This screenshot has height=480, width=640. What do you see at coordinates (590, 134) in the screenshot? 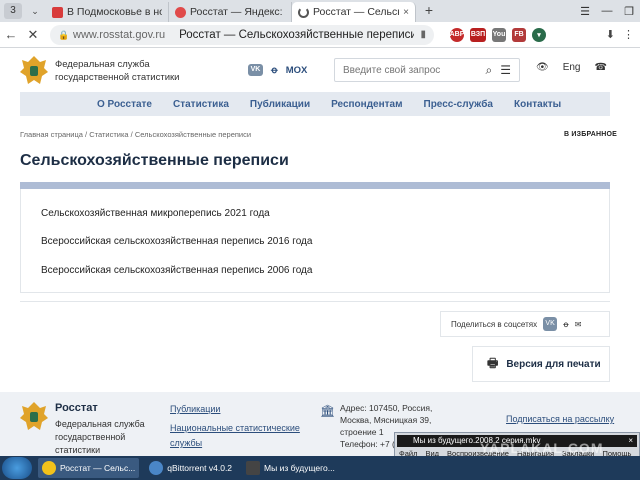
I see `add-to-favorites-link: В ИЗБРАННОЕ` at bounding box center [590, 134].